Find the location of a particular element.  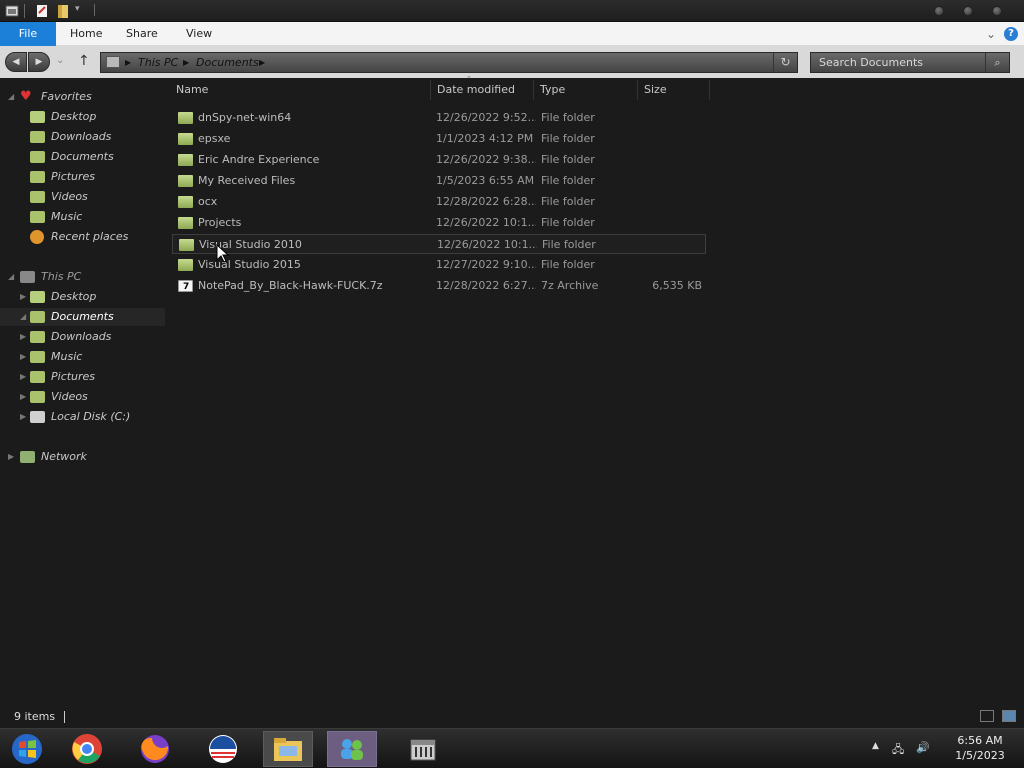

sidebar-item-this-pc: ◢ This PC is located at coordinates (82, 277).